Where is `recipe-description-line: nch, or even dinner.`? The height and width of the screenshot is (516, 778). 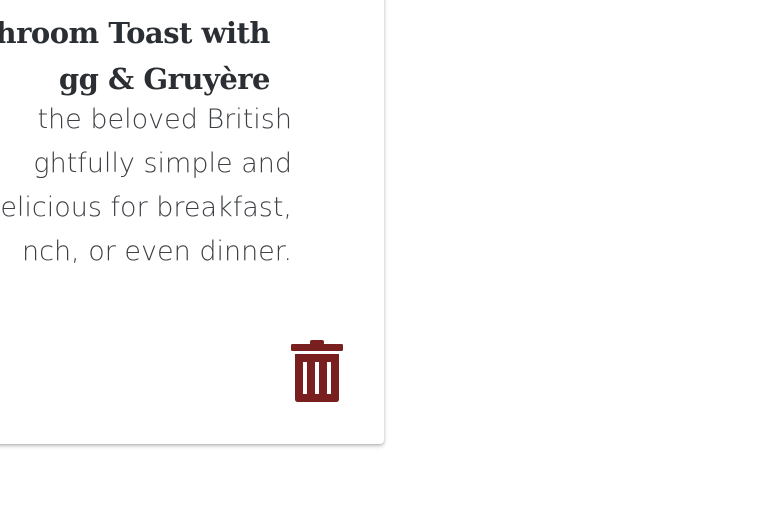
recipe-description-line: nch, or even dinner. is located at coordinates (156, 251).